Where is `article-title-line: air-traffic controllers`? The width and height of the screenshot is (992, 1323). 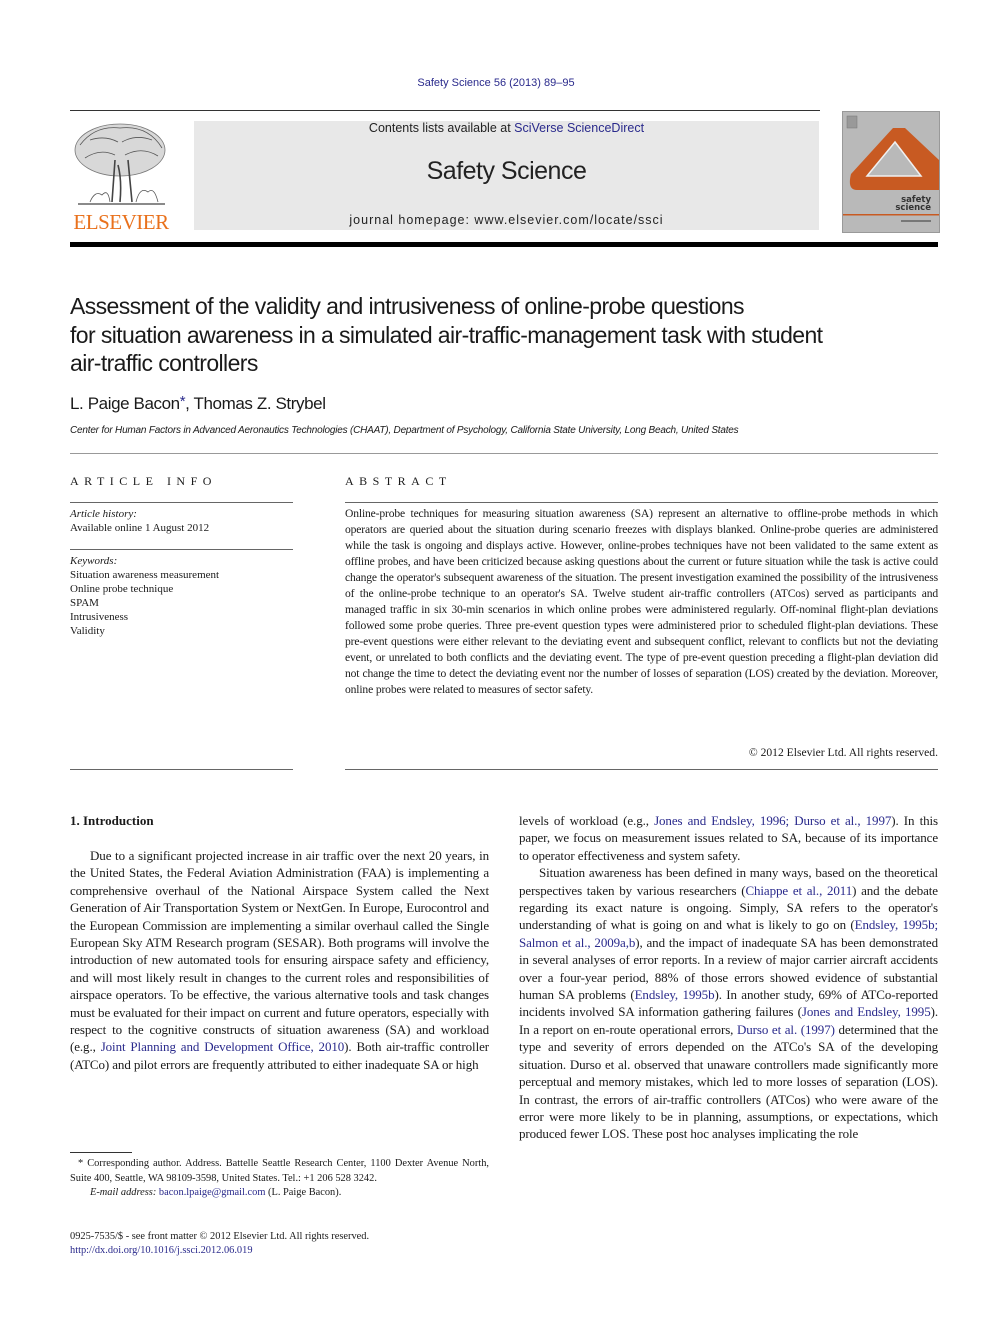
article-title-line: air-traffic controllers is located at coordinates (164, 363).